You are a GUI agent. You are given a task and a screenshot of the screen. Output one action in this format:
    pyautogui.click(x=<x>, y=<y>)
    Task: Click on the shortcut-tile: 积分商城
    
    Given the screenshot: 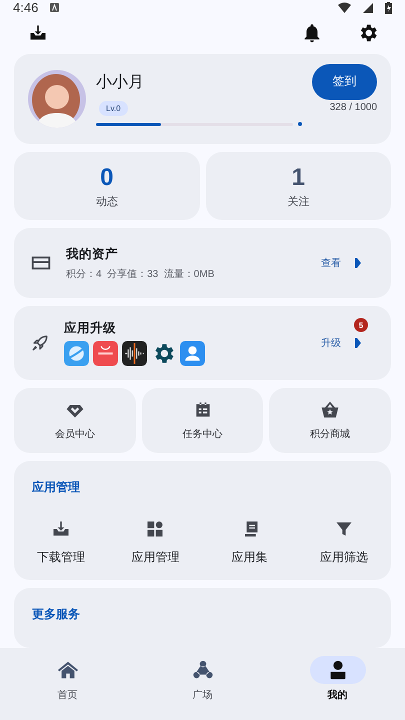 What is the action you would take?
    pyautogui.click(x=330, y=420)
    